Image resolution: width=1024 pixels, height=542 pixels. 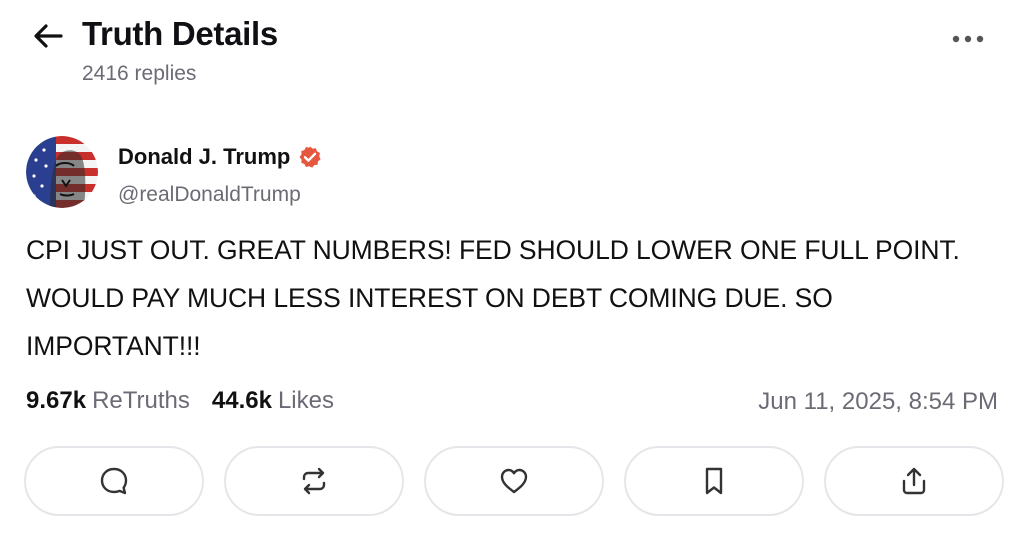 I want to click on repost-icon, so click(x=314, y=481).